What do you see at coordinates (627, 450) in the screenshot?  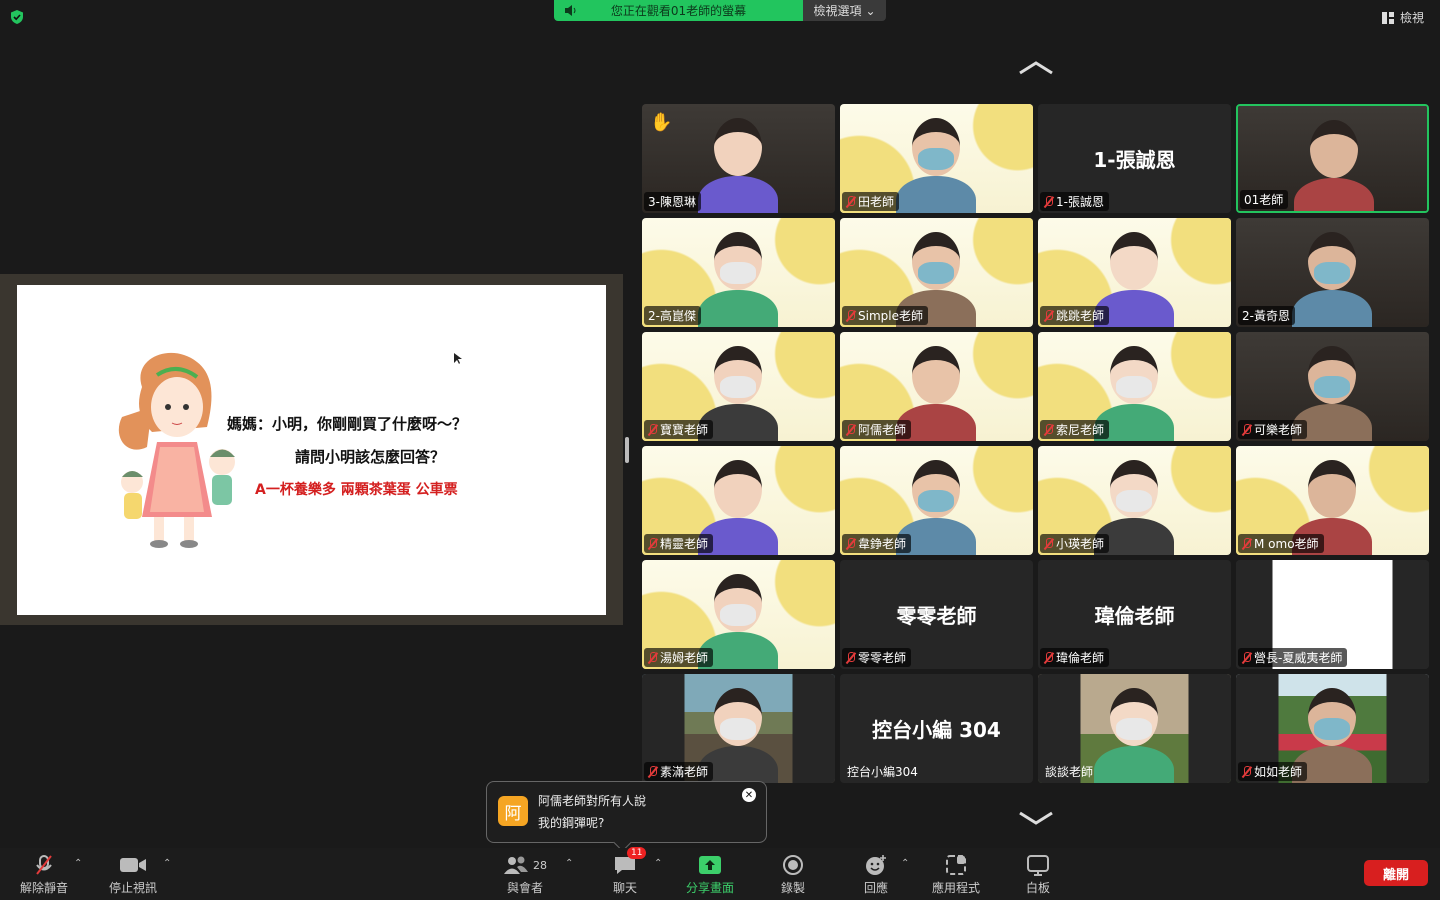 I see `split-resize-handle` at bounding box center [627, 450].